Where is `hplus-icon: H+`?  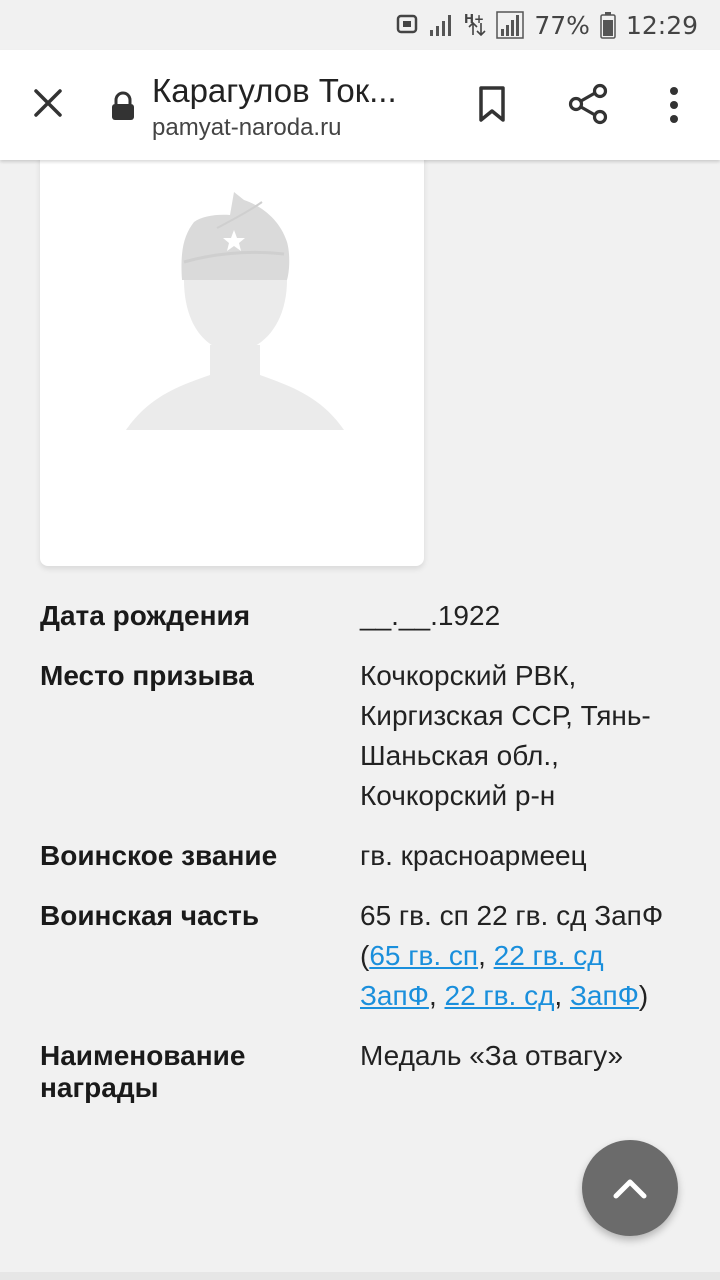
hplus-icon: H+ is located at coordinates (475, 25).